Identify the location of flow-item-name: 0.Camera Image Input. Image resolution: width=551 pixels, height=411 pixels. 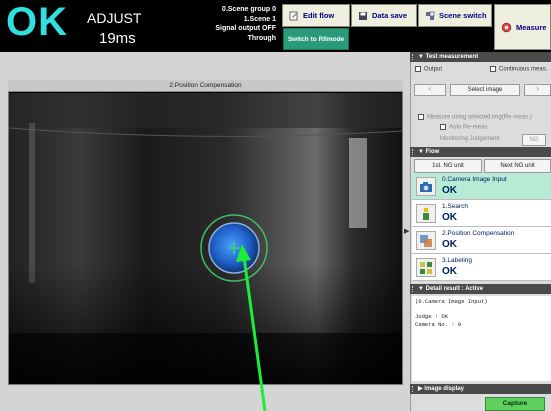
(474, 179).